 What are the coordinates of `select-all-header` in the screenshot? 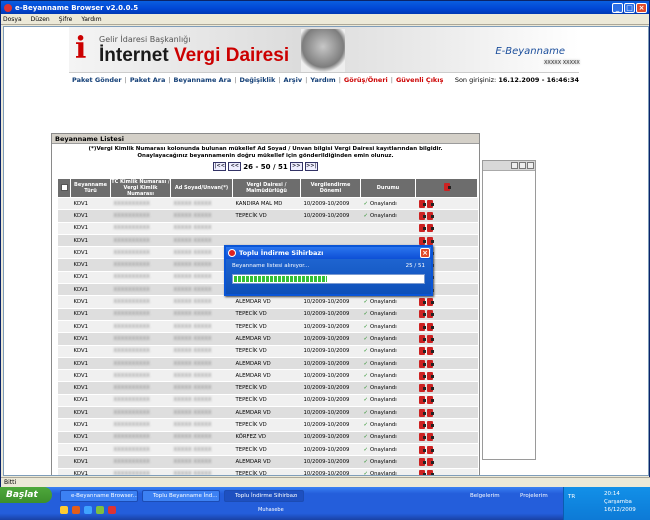 It's located at (64, 188).